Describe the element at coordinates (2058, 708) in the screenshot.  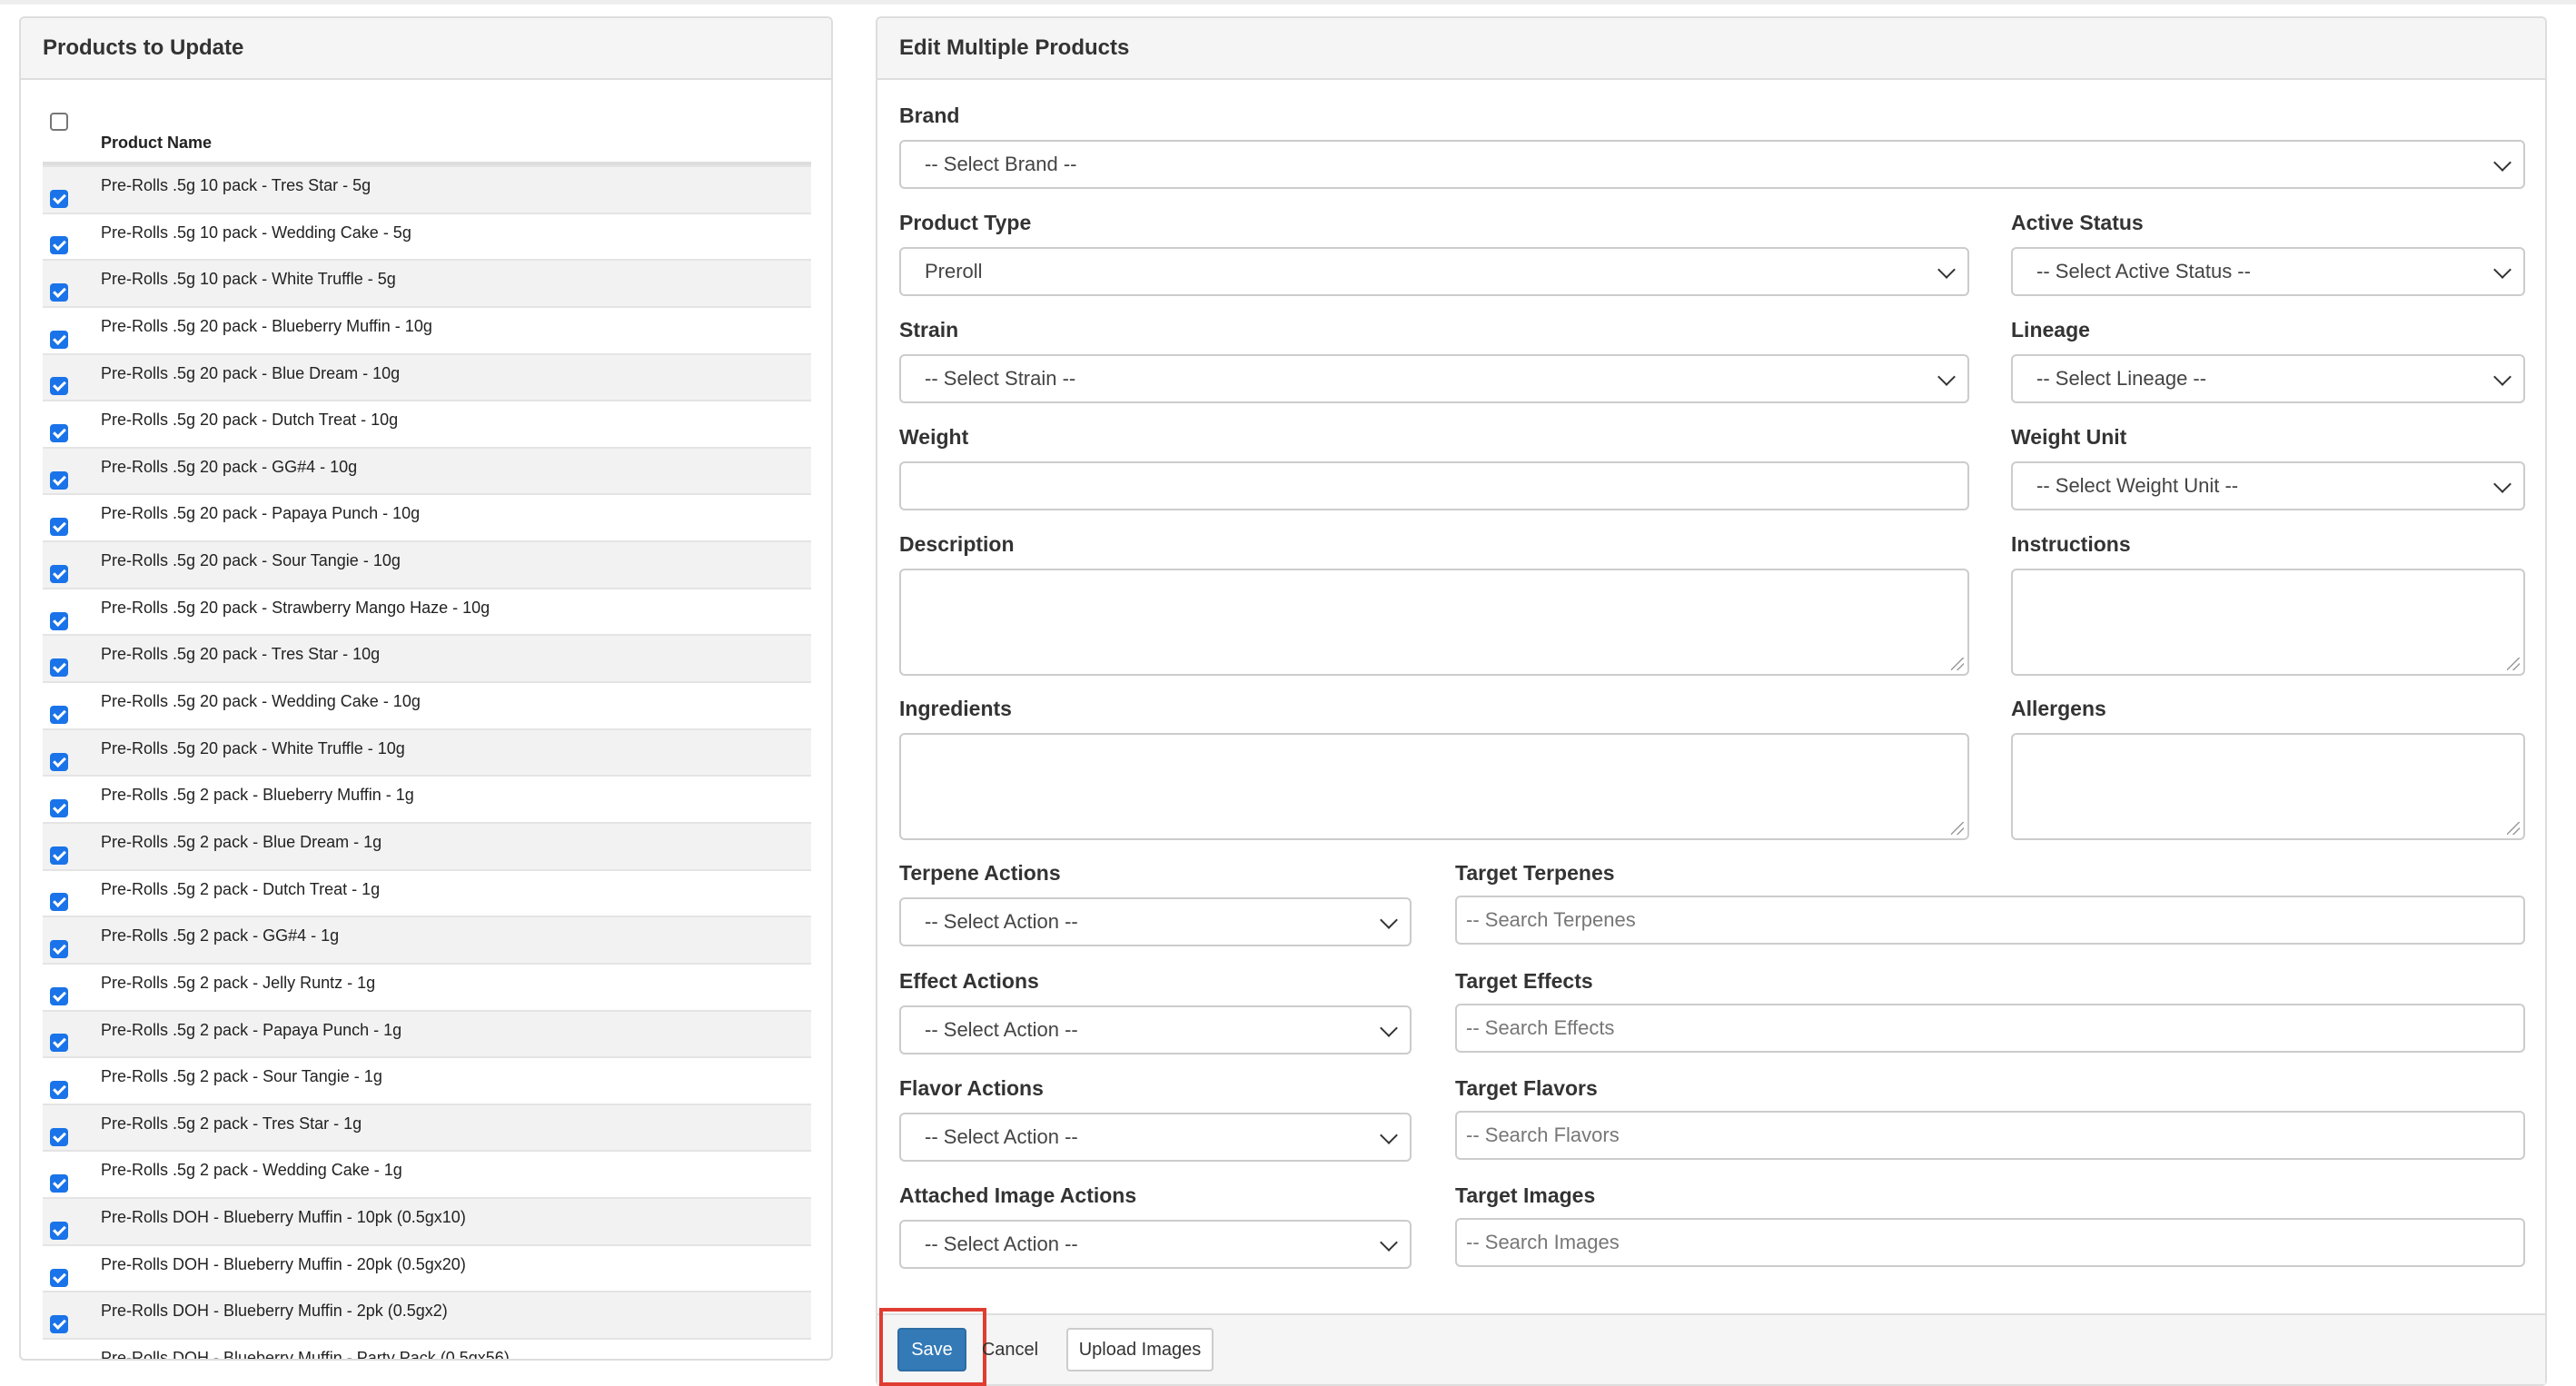
I see `allergens-label: Allergens` at that location.